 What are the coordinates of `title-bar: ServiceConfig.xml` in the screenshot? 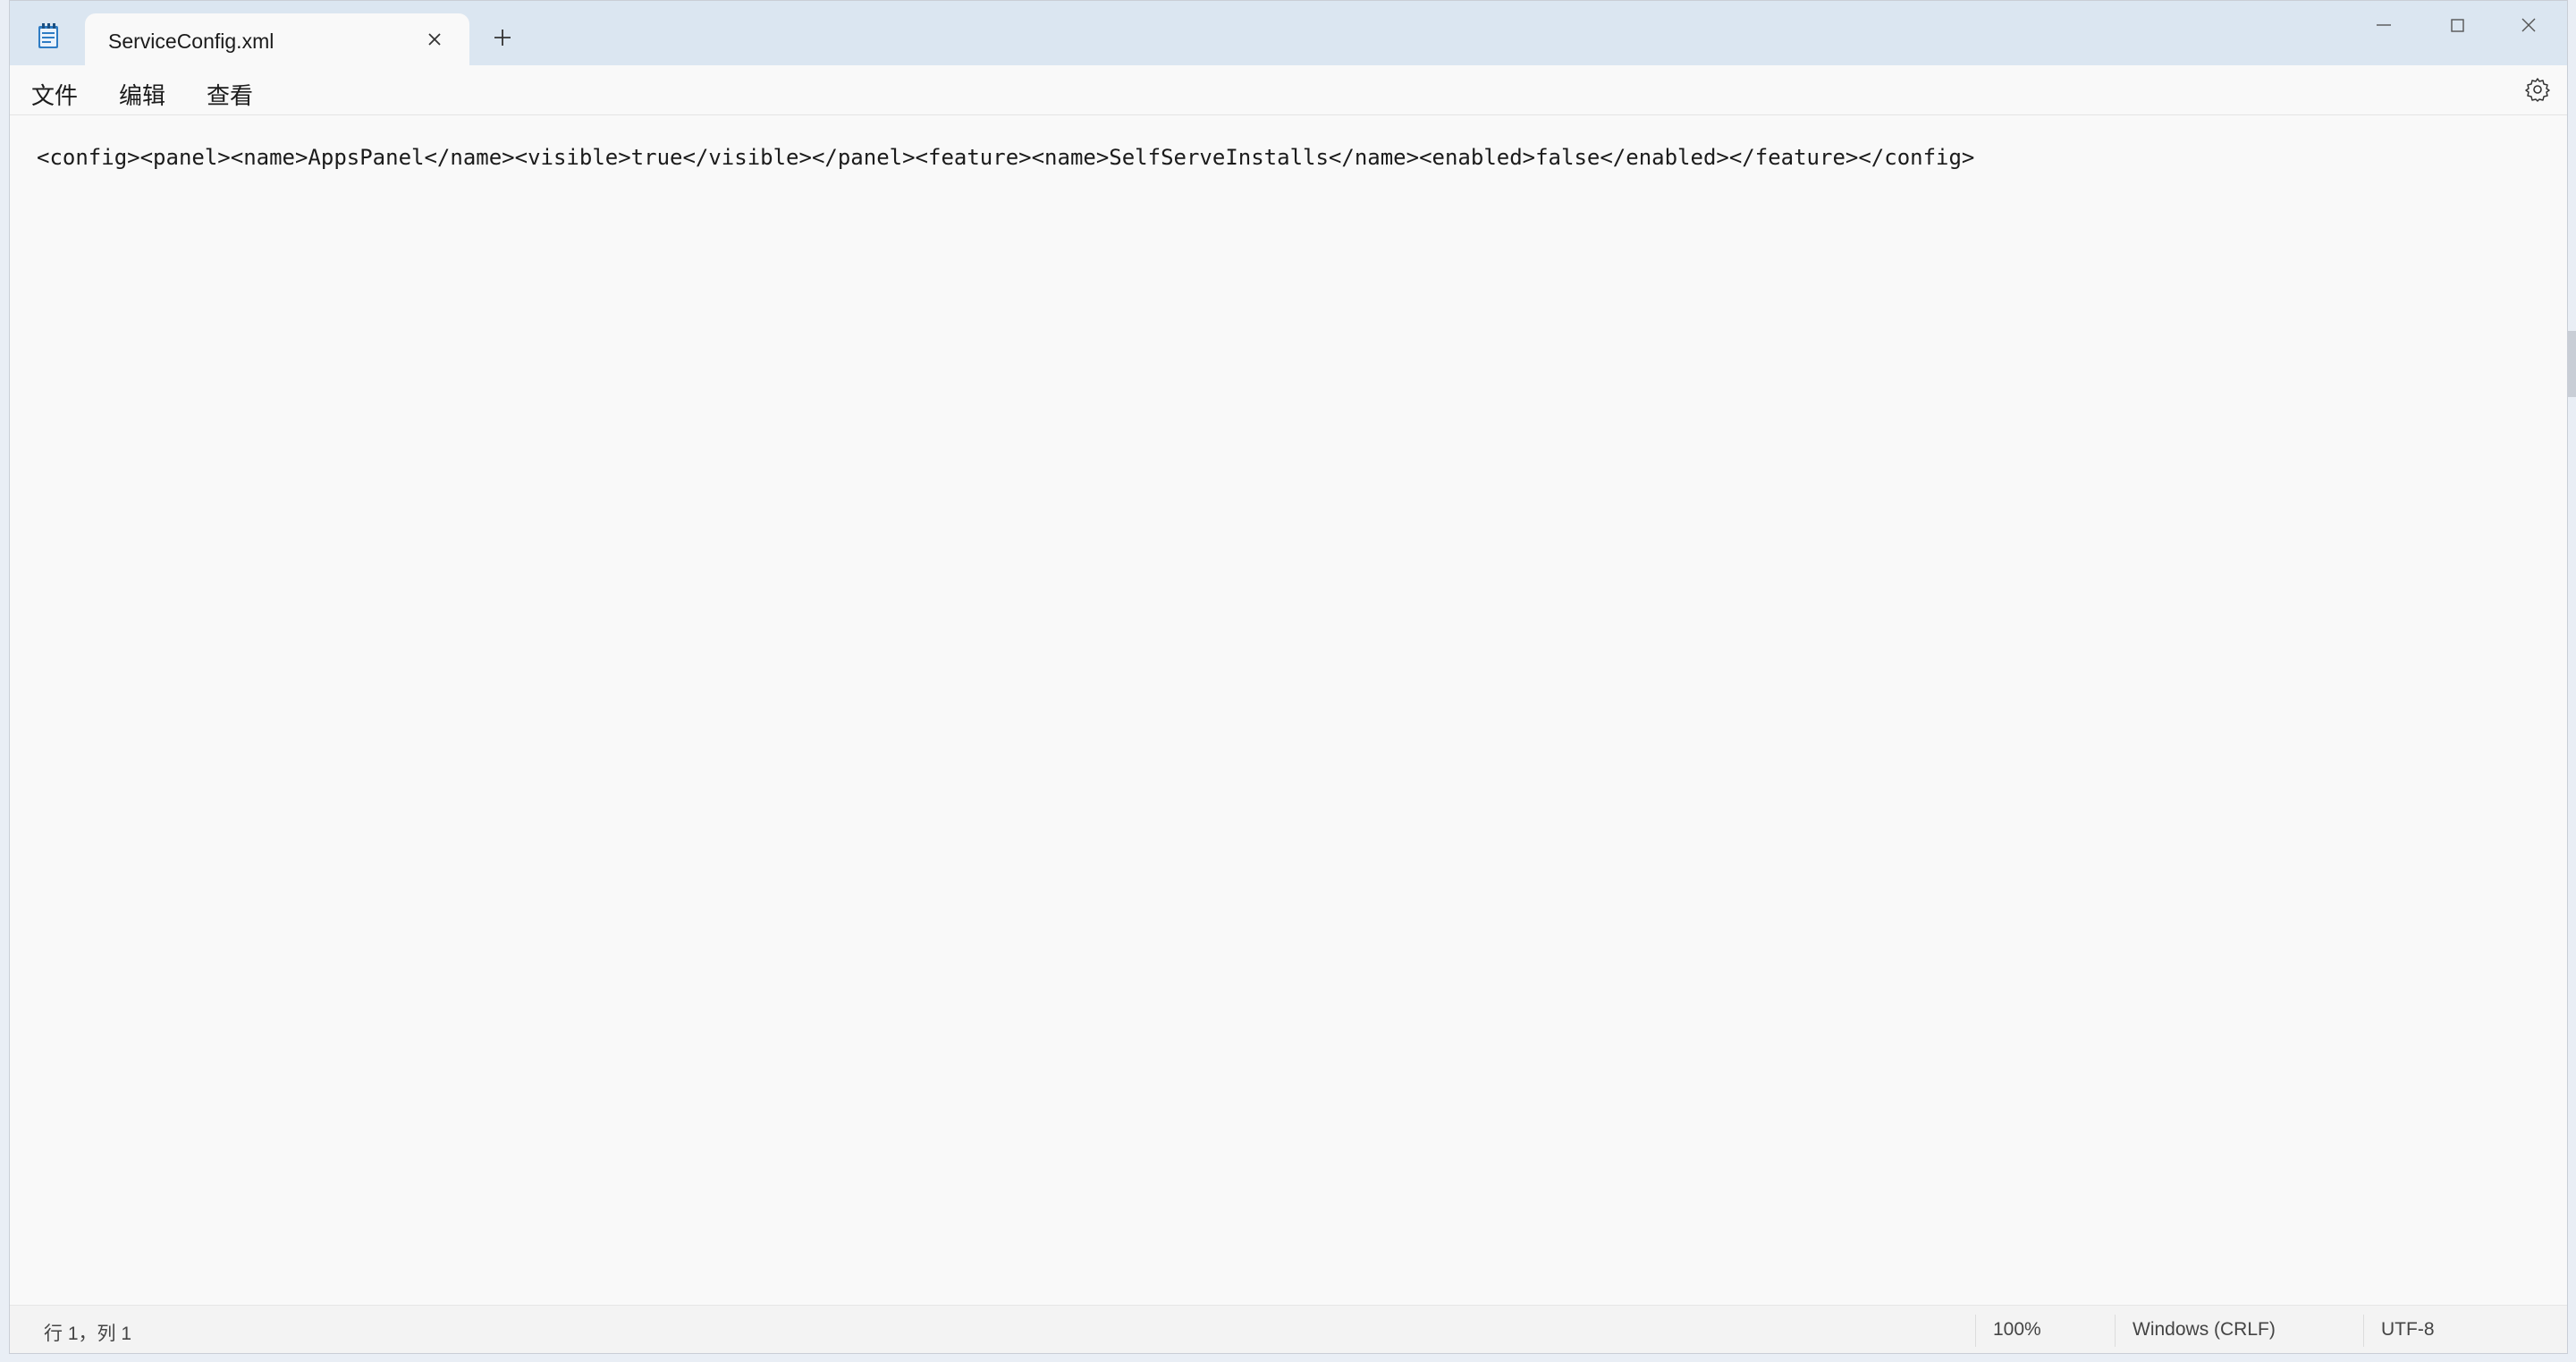 It's located at (1288, 33).